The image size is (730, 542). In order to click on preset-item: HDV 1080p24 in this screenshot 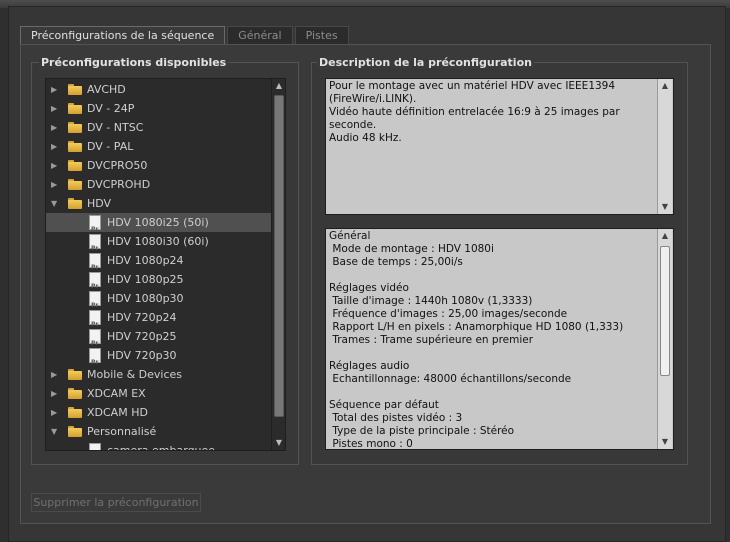, I will do `click(158, 264)`.